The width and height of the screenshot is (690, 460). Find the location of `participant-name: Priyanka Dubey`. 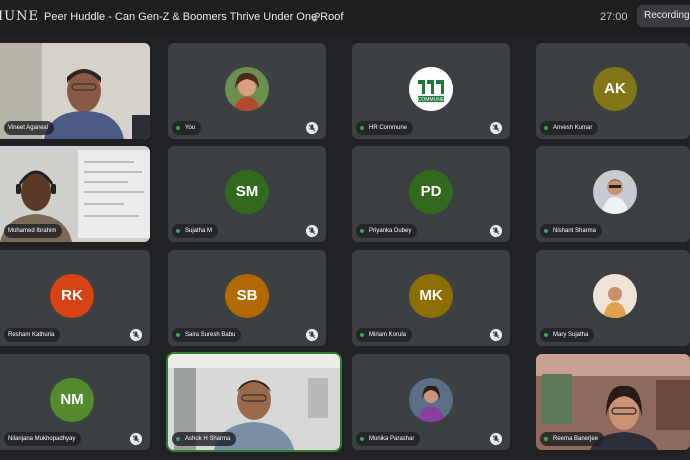

participant-name: Priyanka Dubey is located at coordinates (390, 231).